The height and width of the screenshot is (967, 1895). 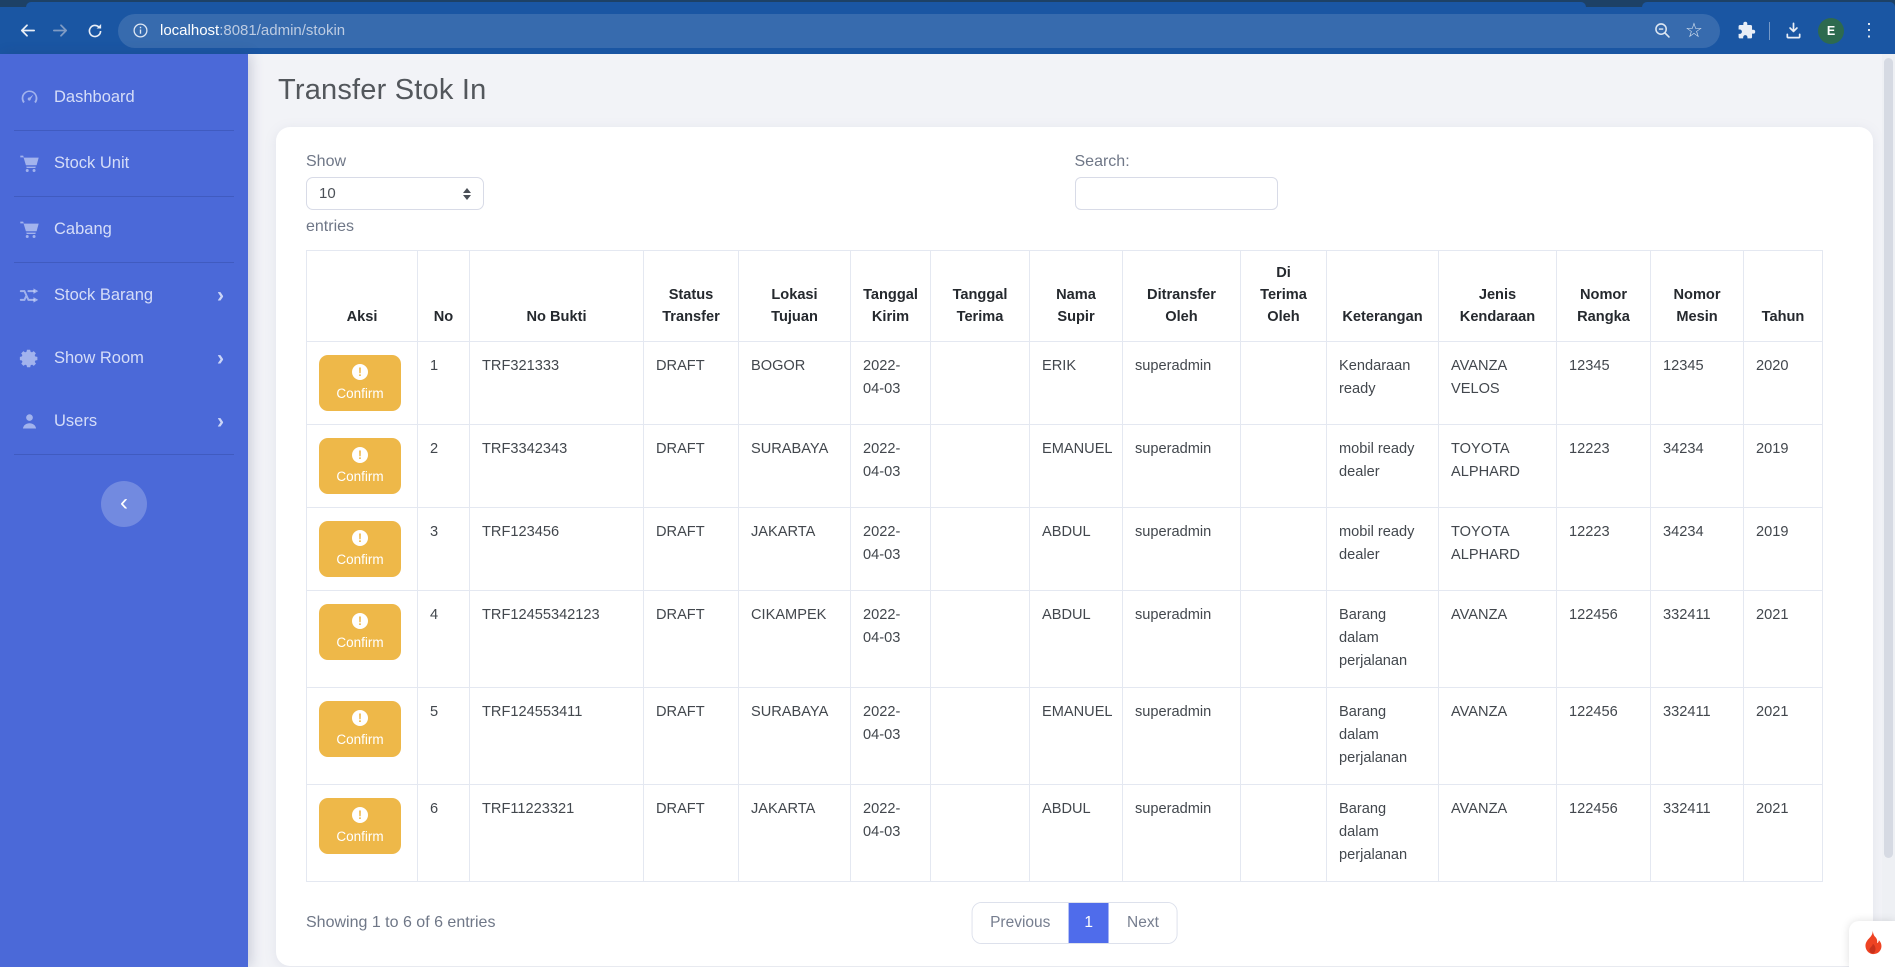 What do you see at coordinates (1020, 922) in the screenshot?
I see `pagination-previous: Previous` at bounding box center [1020, 922].